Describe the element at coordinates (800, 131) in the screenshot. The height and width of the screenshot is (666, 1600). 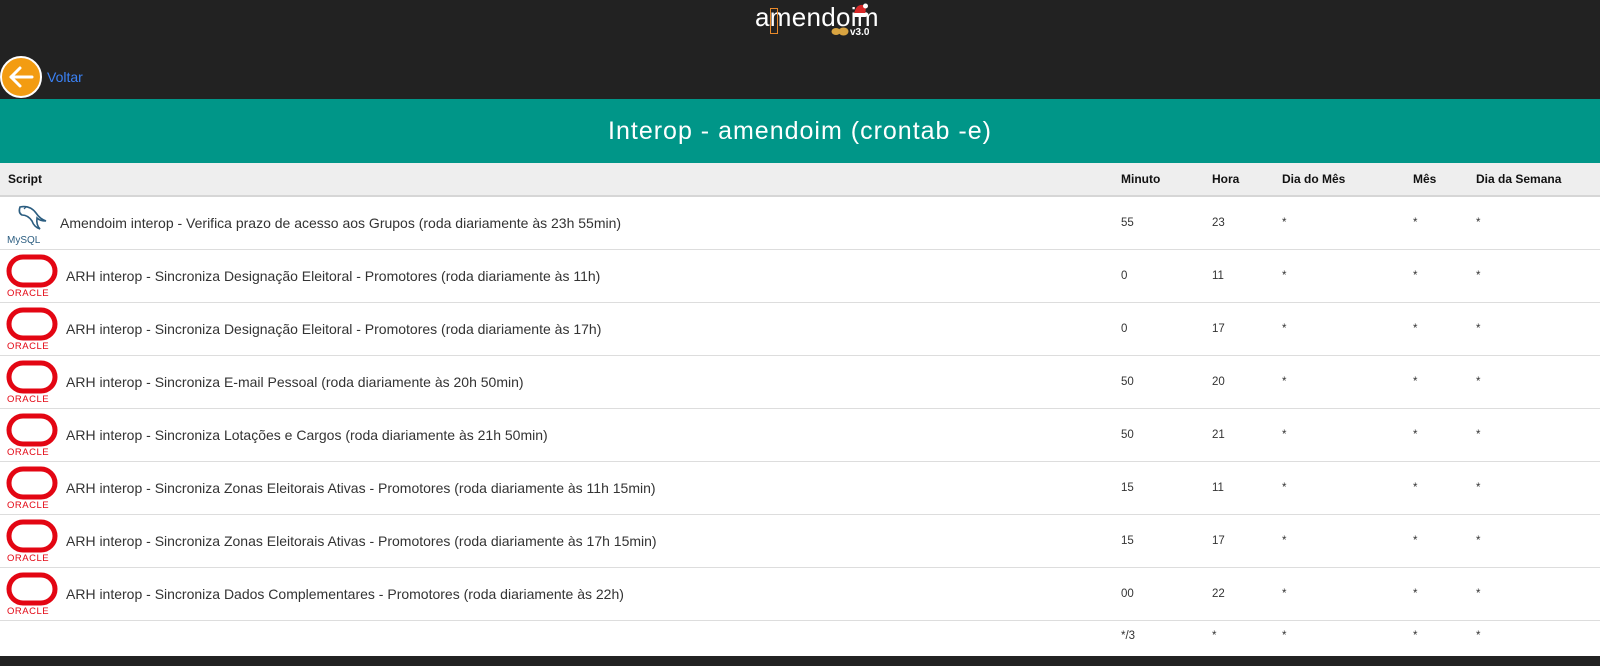
I see `page-title-bar: Interop - amendoim (crontab -e)` at that location.